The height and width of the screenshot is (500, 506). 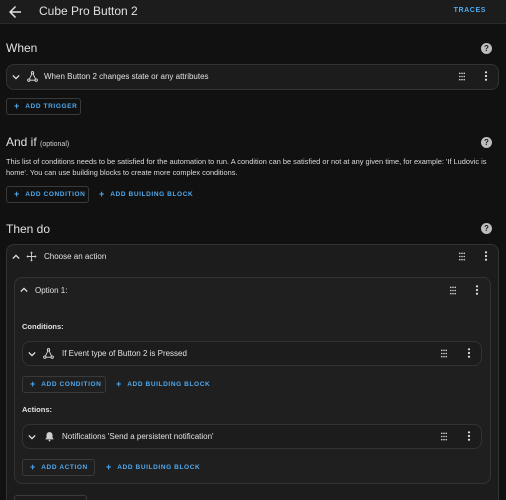 What do you see at coordinates (64, 467) in the screenshot?
I see `add-action-label: ADD ACTION` at bounding box center [64, 467].